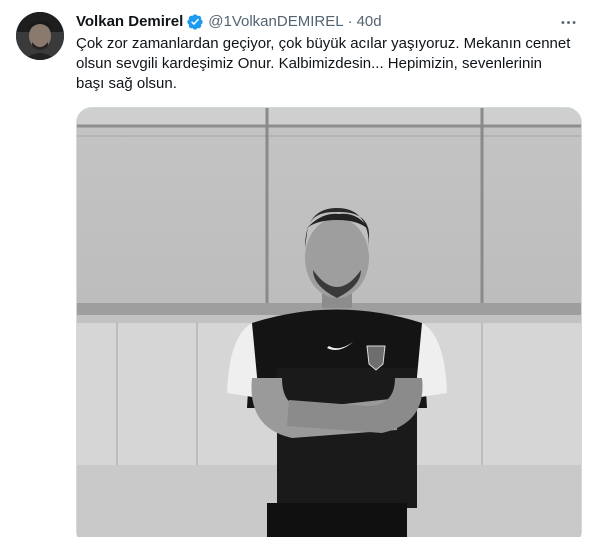 The image size is (594, 537). I want to click on tweet-text-line: başı sağ olsun., so click(126, 83).